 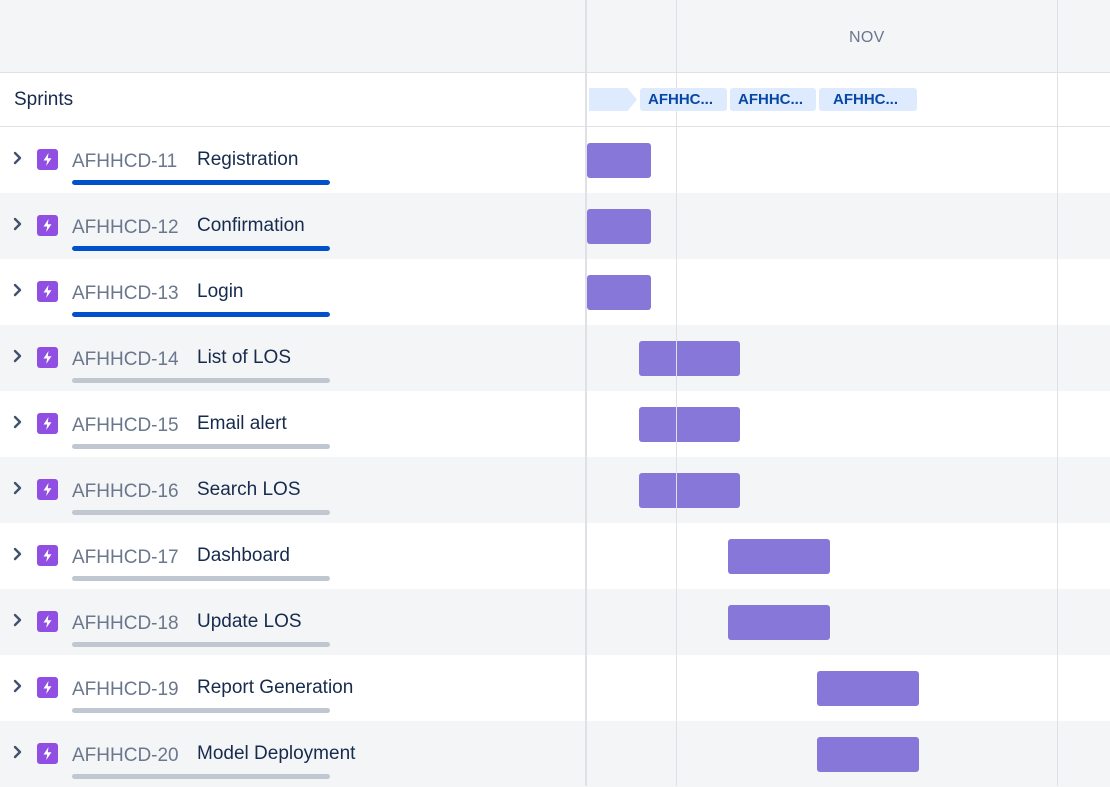 What do you see at coordinates (220, 292) in the screenshot?
I see `issue-summary: Login` at bounding box center [220, 292].